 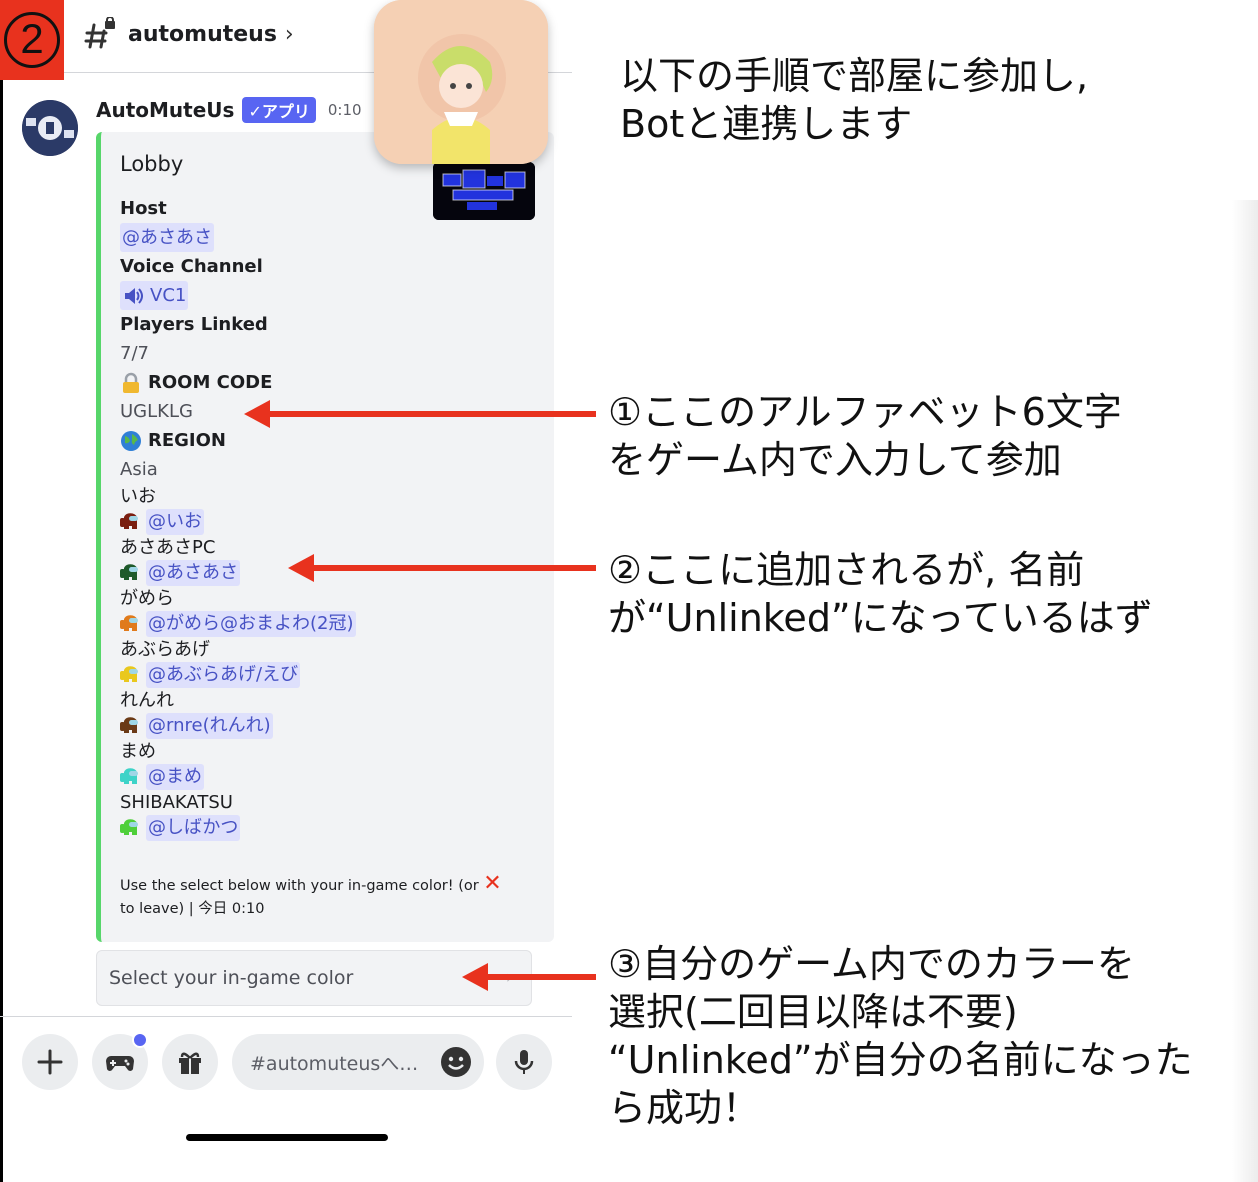 I want to click on player-name: SHIBAKATSU, so click(x=176, y=802).